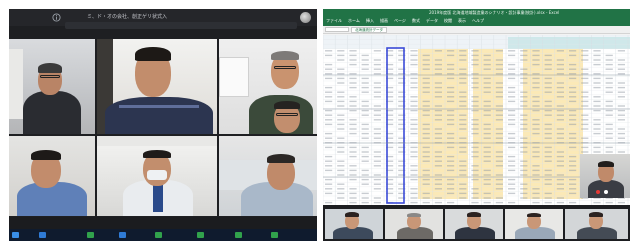 Image resolution: width=630 pixels, height=244 pixels. What do you see at coordinates (384, 21) in the screenshot?
I see `ribbon-tab: 描画` at bounding box center [384, 21].